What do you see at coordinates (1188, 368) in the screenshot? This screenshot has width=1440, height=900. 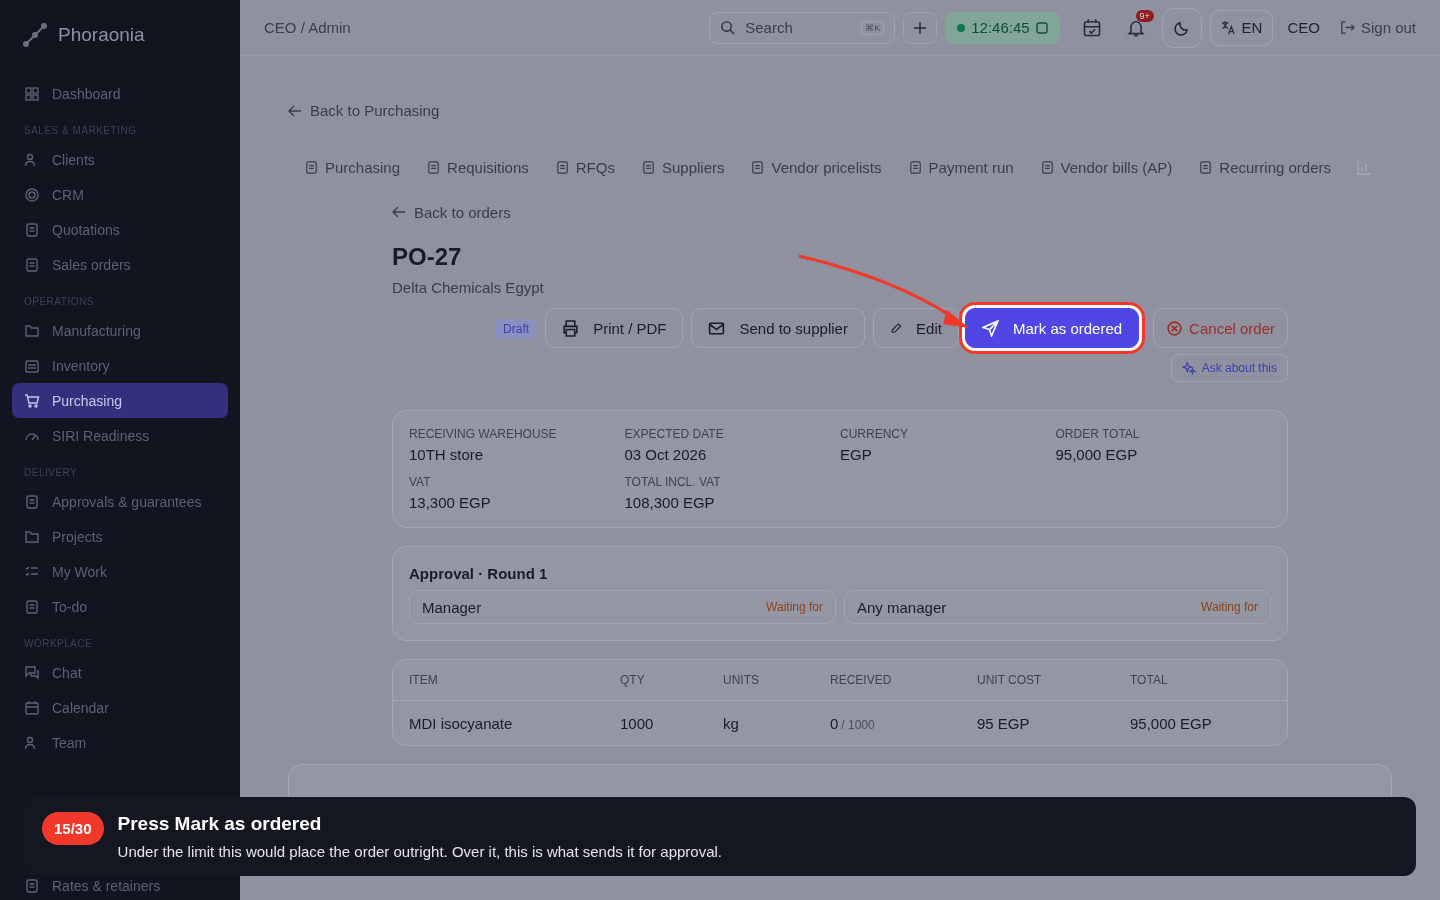 I see `sparkle-icon` at bounding box center [1188, 368].